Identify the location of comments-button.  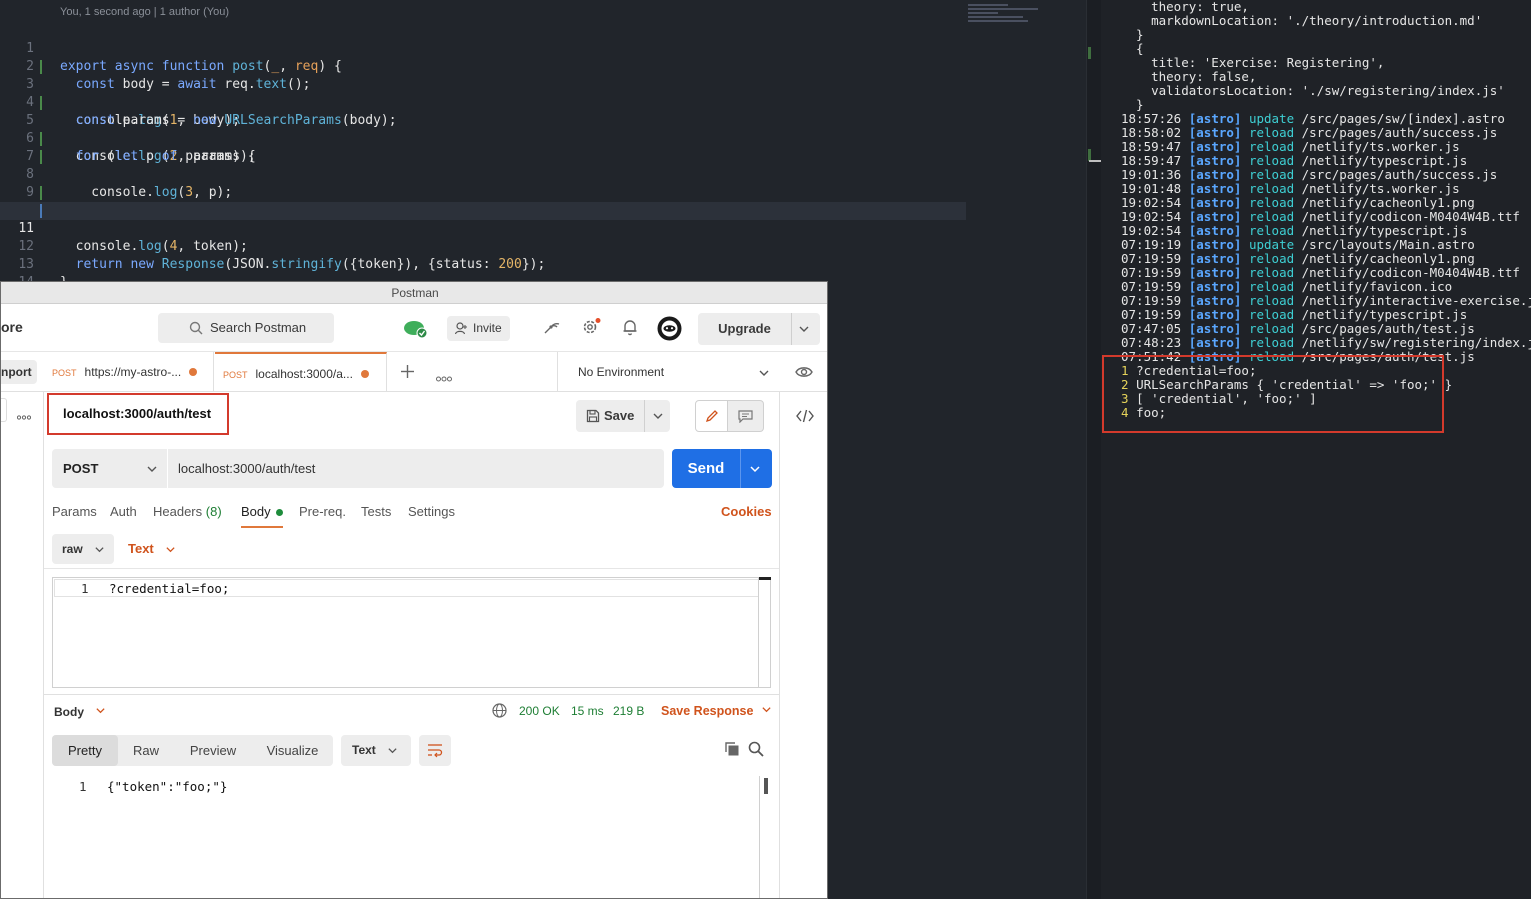
(746, 416).